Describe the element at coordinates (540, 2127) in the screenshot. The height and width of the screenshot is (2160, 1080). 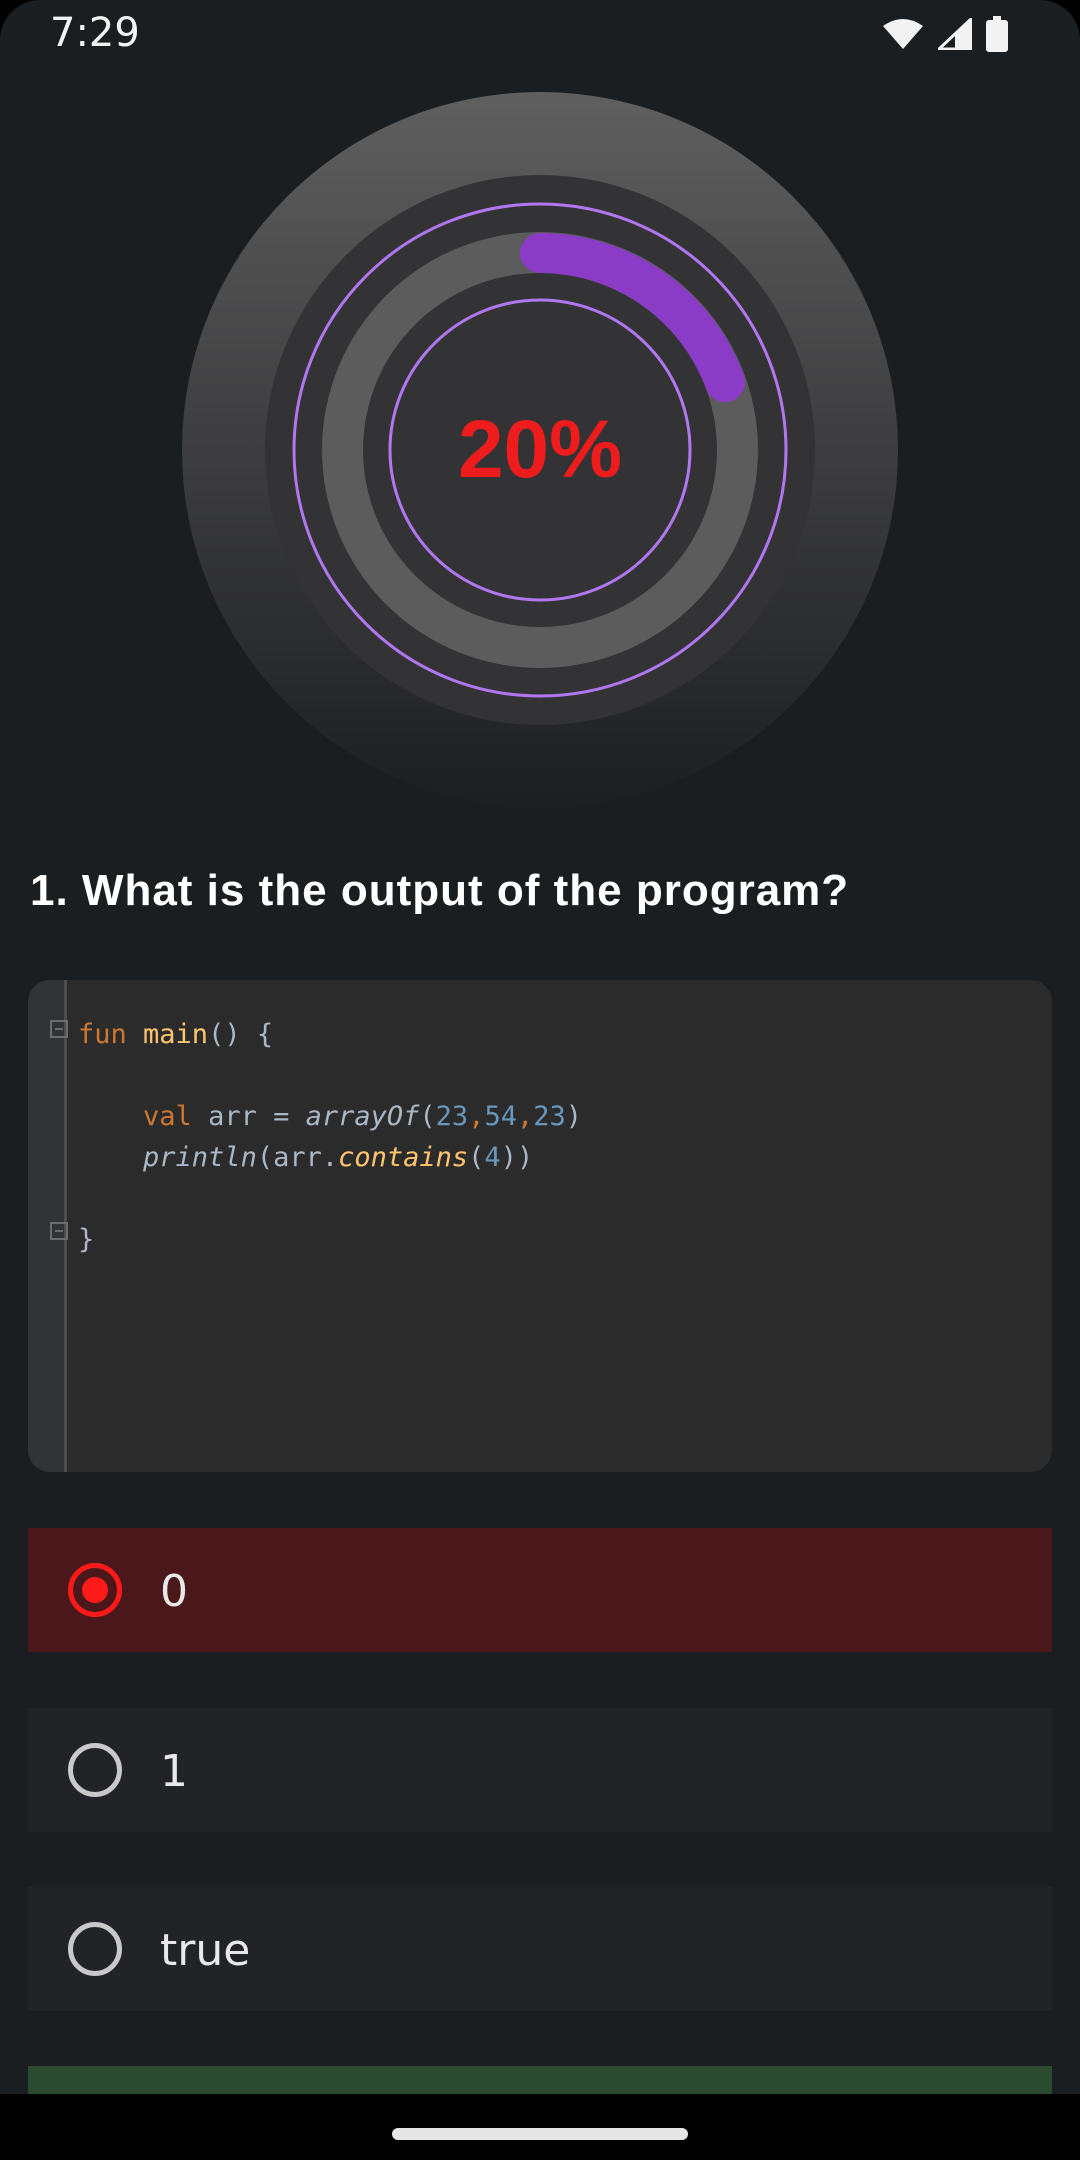
I see `navigation-bar` at that location.